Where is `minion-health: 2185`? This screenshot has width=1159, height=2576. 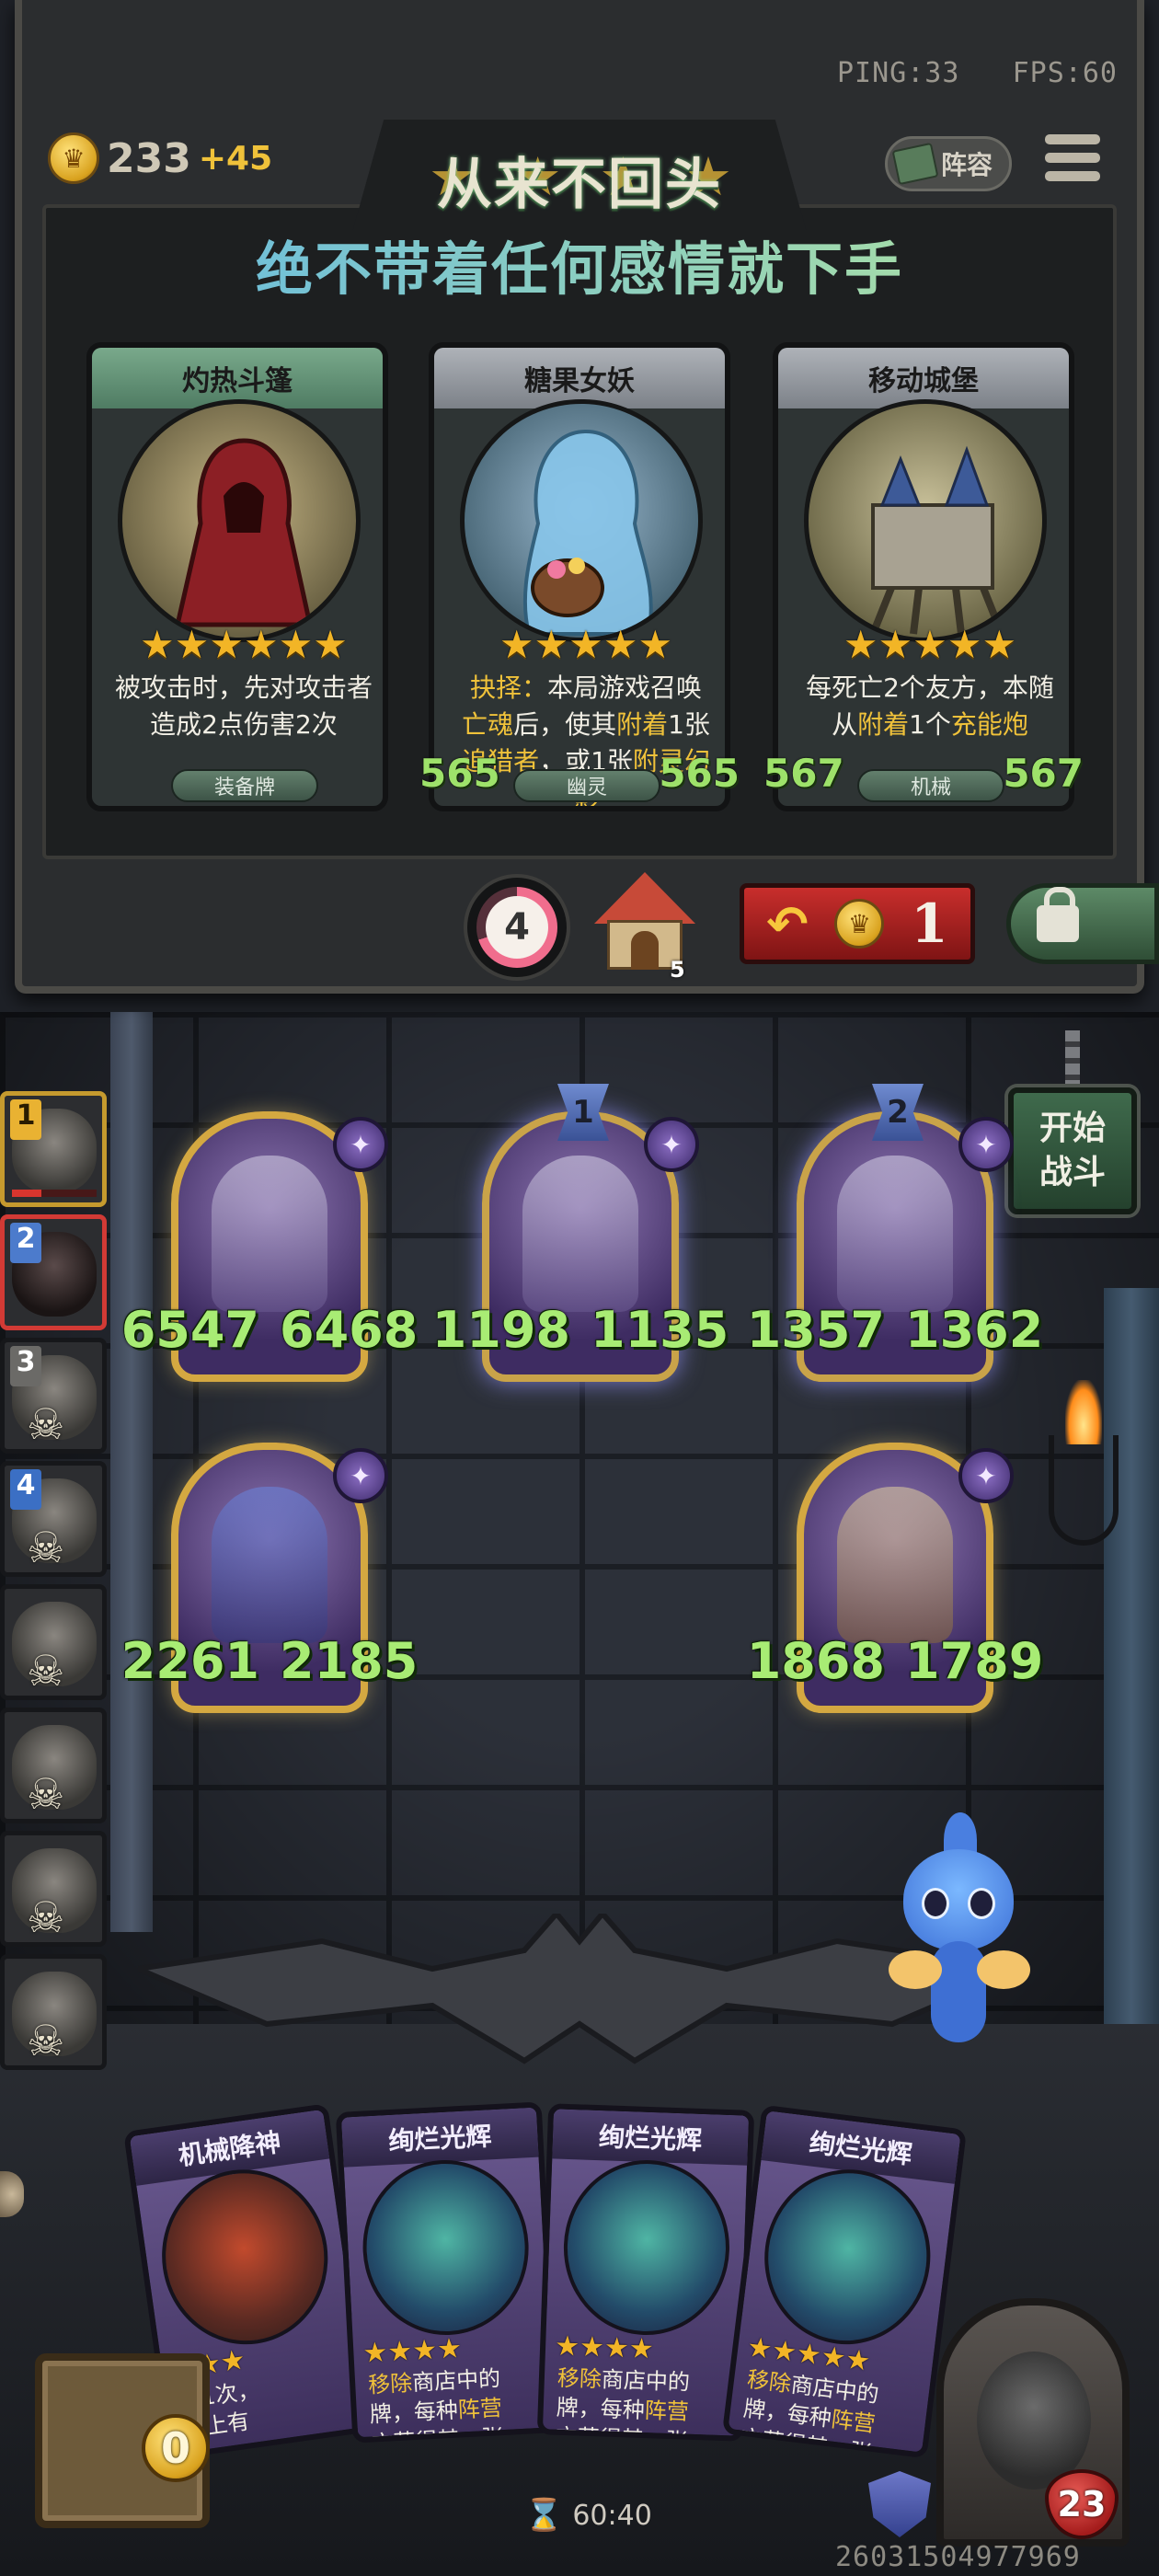 minion-health: 2185 is located at coordinates (349, 1661).